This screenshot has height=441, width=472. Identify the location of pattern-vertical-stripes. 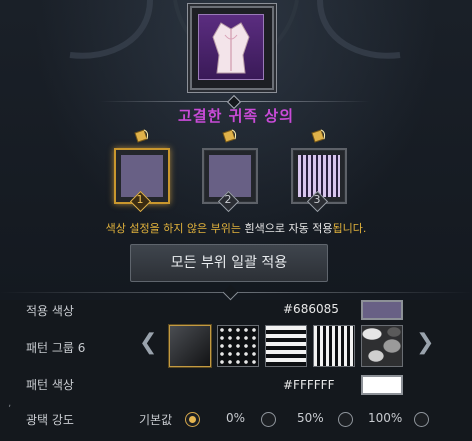
(334, 346).